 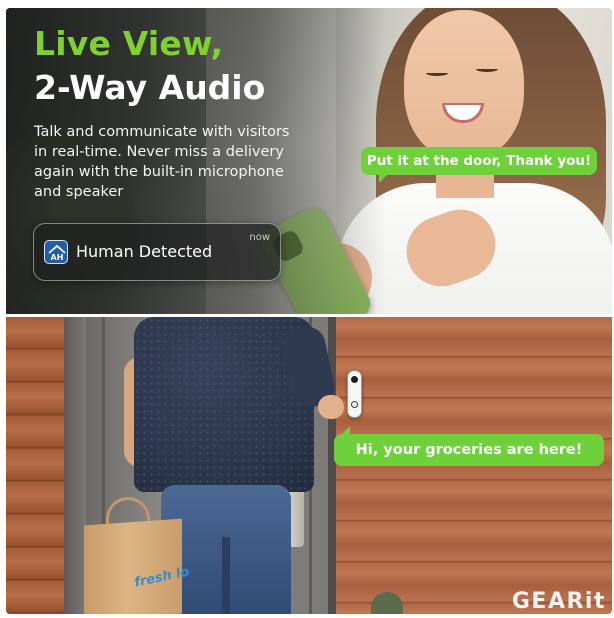 What do you see at coordinates (558, 601) in the screenshot?
I see `gearit-logo: GEARit` at bounding box center [558, 601].